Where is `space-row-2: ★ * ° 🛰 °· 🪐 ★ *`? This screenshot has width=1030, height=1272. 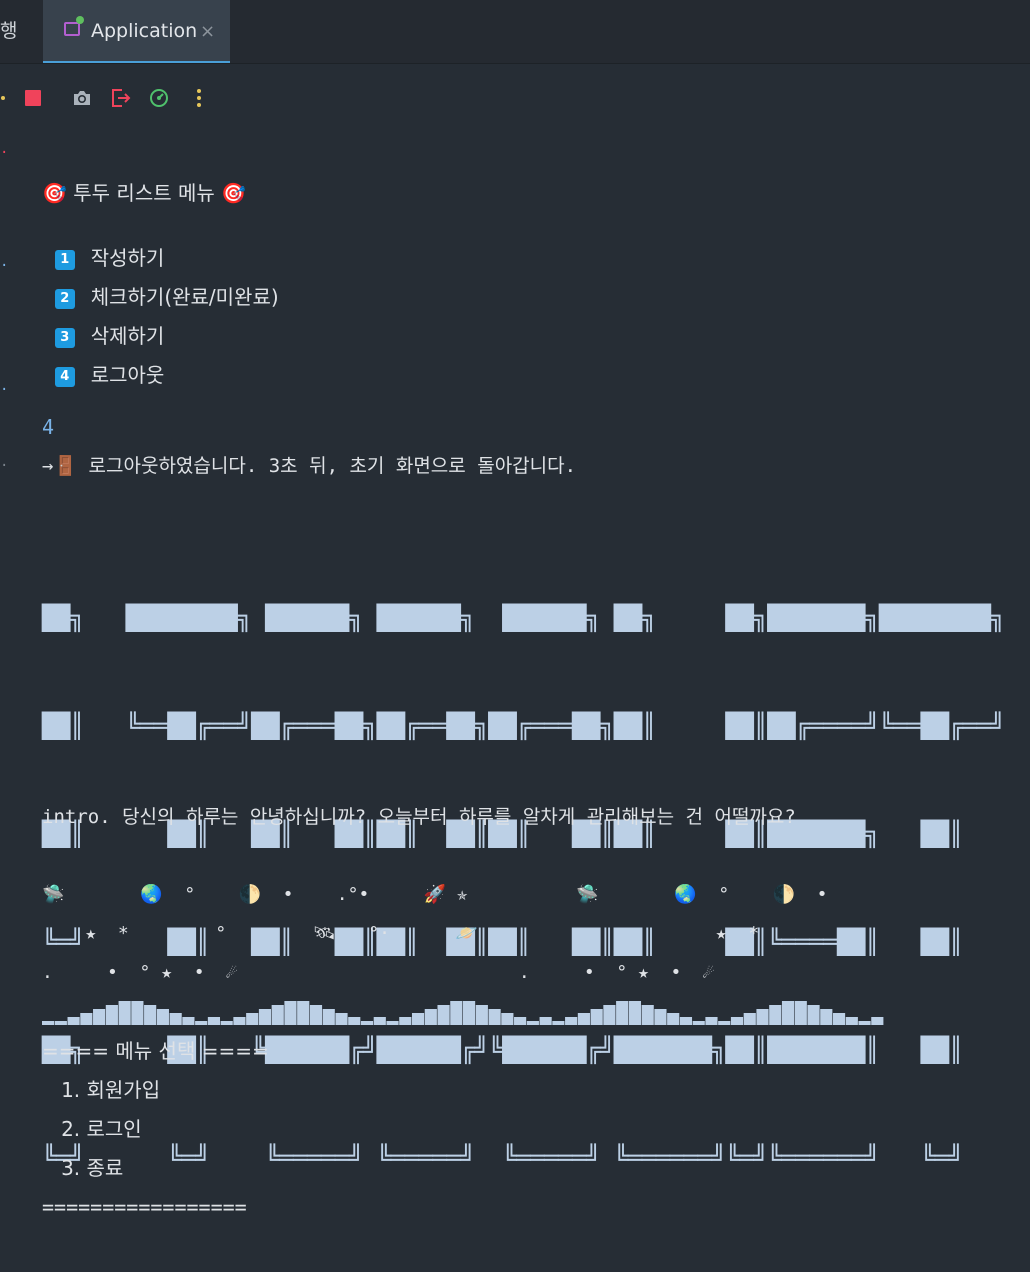
space-row-2: ★ * ° 🛰 °· 🪐 ★ * is located at coordinates (401, 933).